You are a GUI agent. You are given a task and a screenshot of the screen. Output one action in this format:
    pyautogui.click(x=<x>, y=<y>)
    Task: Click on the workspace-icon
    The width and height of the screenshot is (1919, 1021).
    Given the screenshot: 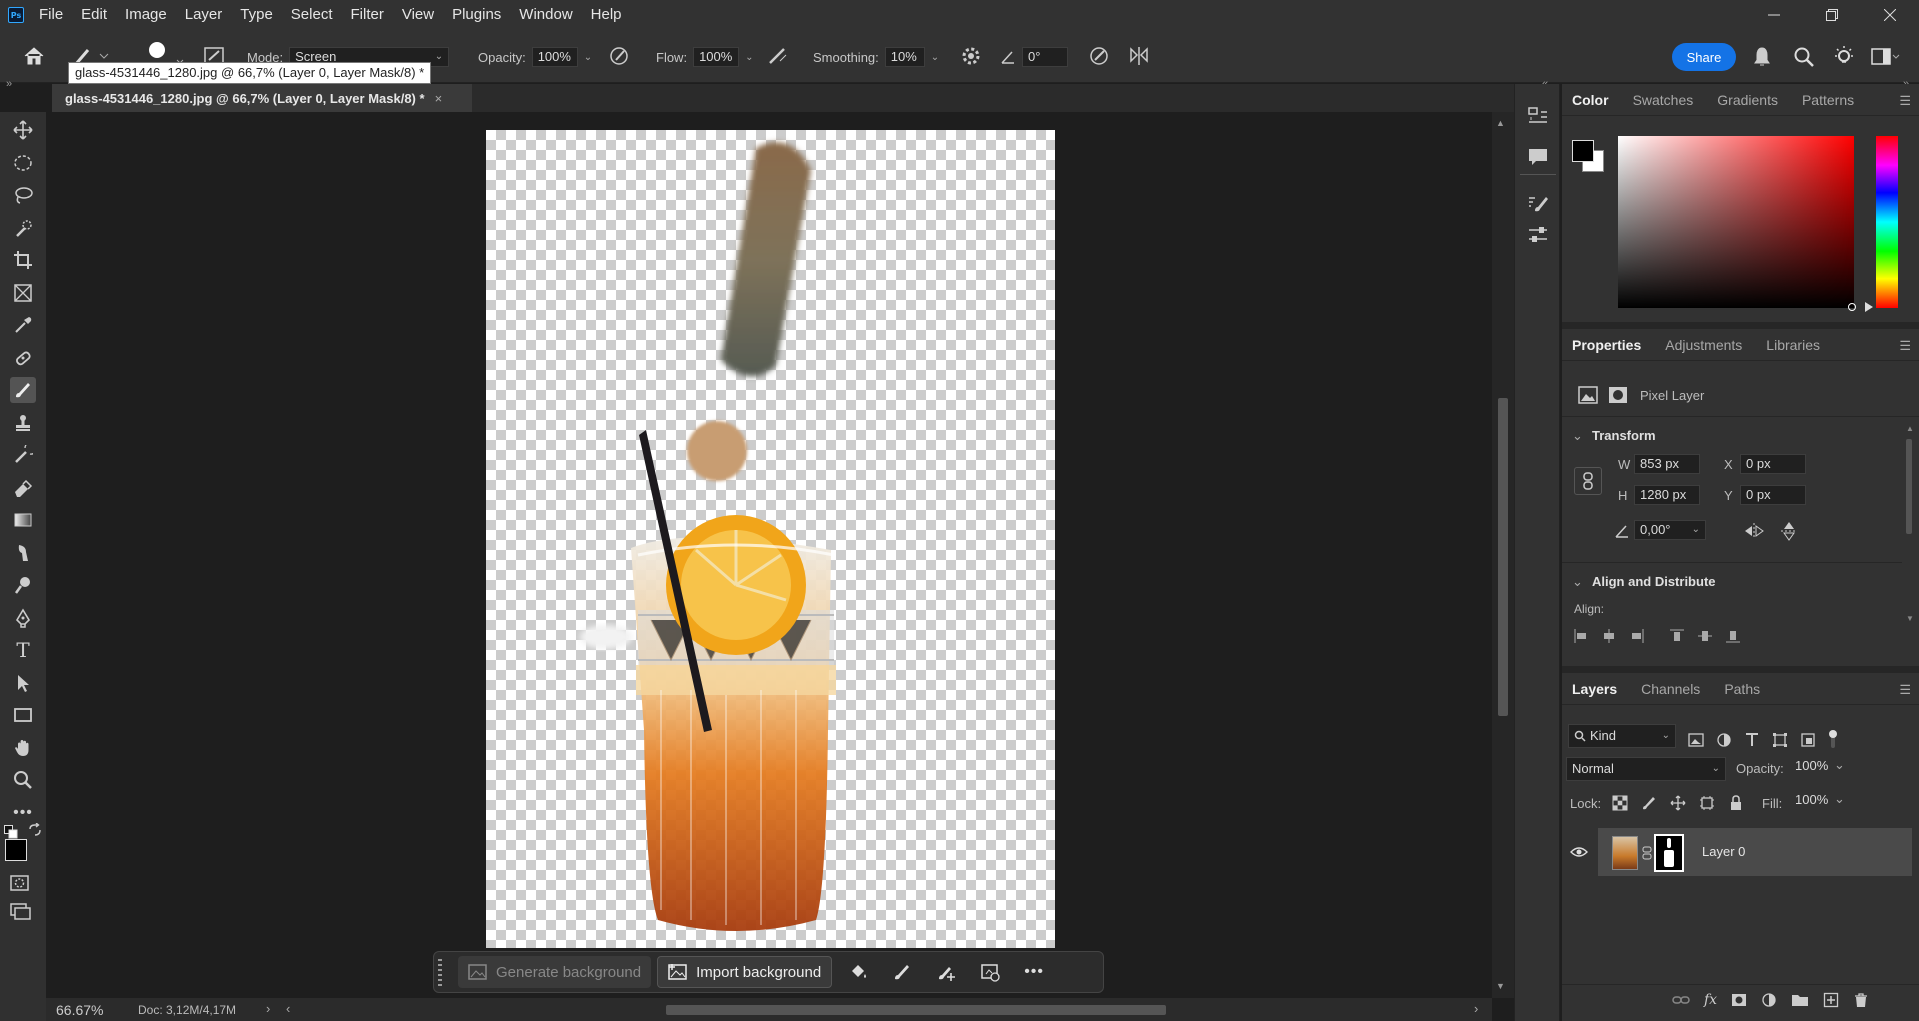 What is the action you would take?
    pyautogui.click(x=1885, y=57)
    